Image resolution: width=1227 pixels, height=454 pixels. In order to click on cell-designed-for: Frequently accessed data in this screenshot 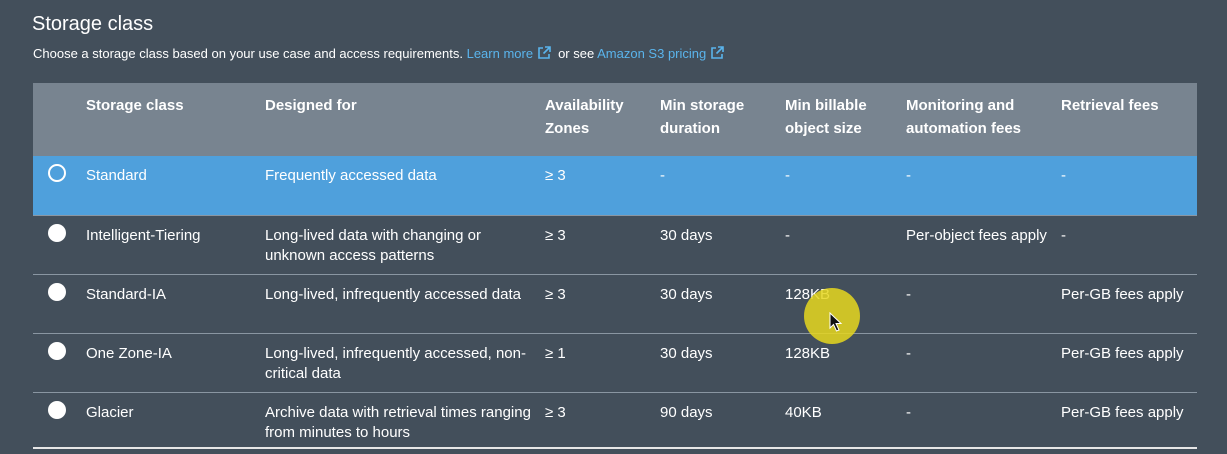, I will do `click(351, 175)`.